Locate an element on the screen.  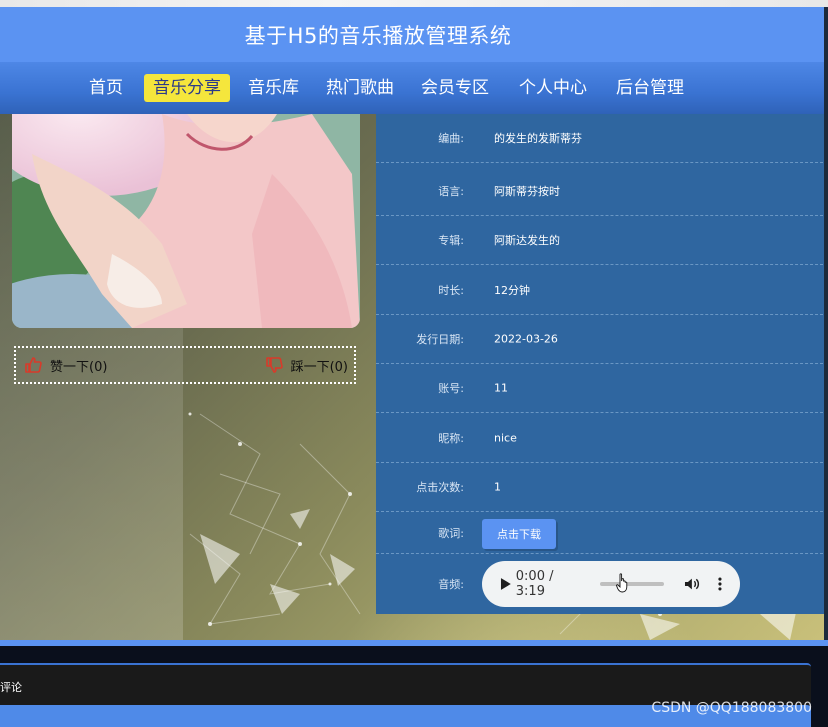
info-label: 歌词: is located at coordinates (451, 533).